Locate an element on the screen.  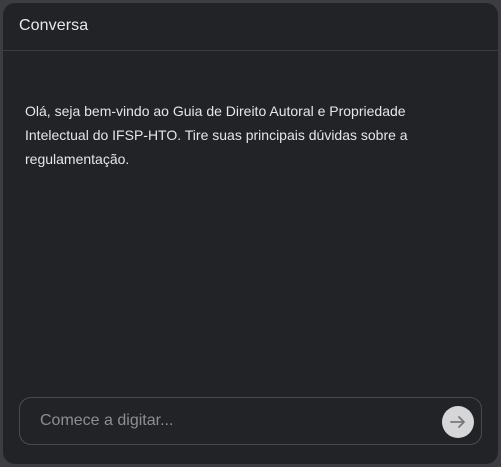
message-composer is located at coordinates (250, 421).